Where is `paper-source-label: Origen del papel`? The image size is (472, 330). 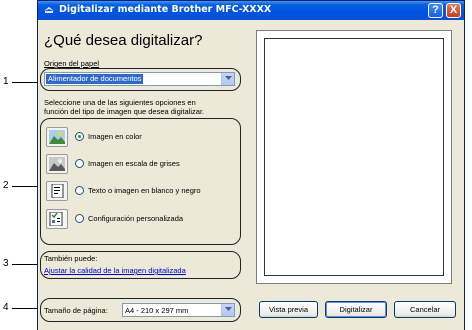
paper-source-label: Origen del papel is located at coordinates (72, 63).